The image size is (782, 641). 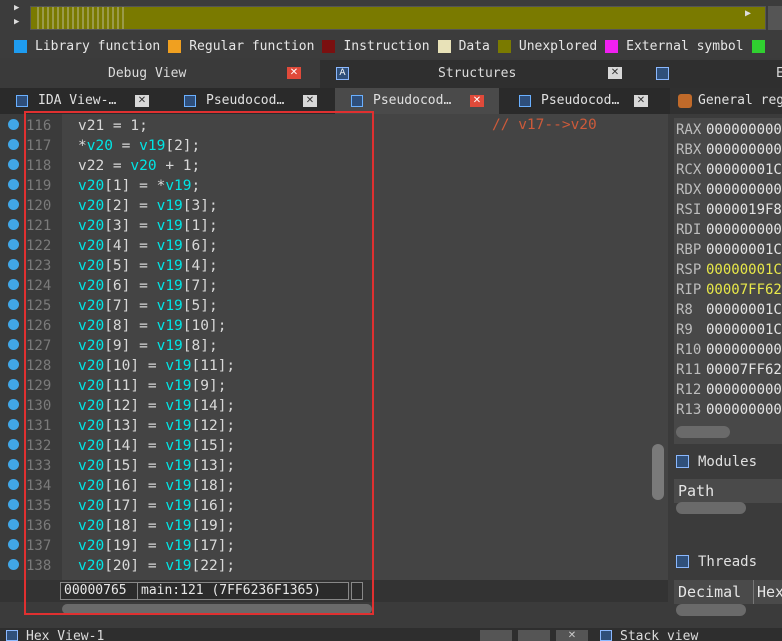 What do you see at coordinates (748, 13) in the screenshot?
I see `nav-right-arrow-icon: ▶` at bounding box center [748, 13].